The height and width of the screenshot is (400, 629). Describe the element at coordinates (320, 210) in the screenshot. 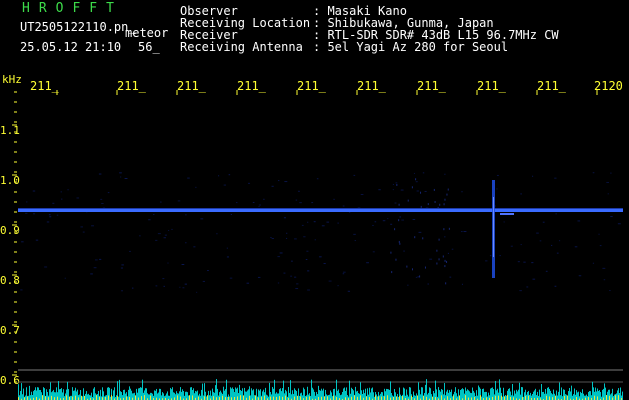

I see `carrier-line` at that location.